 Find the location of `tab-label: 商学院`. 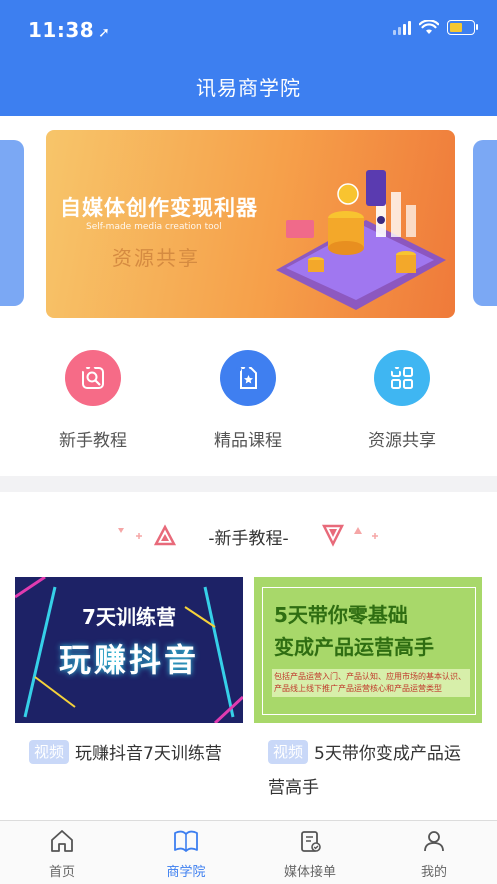

tab-label: 商学院 is located at coordinates (186, 872).